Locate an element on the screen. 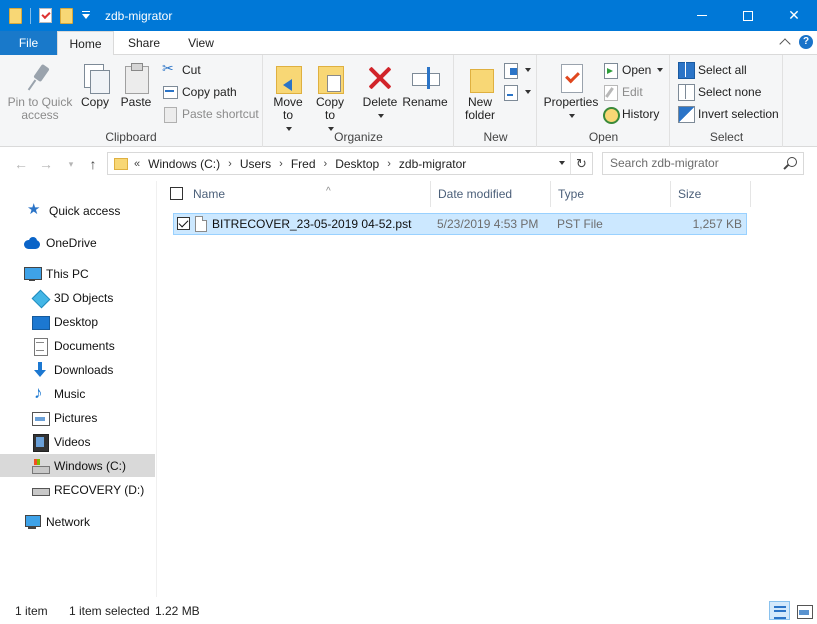  delete-button: Delete is located at coordinates (380, 90).